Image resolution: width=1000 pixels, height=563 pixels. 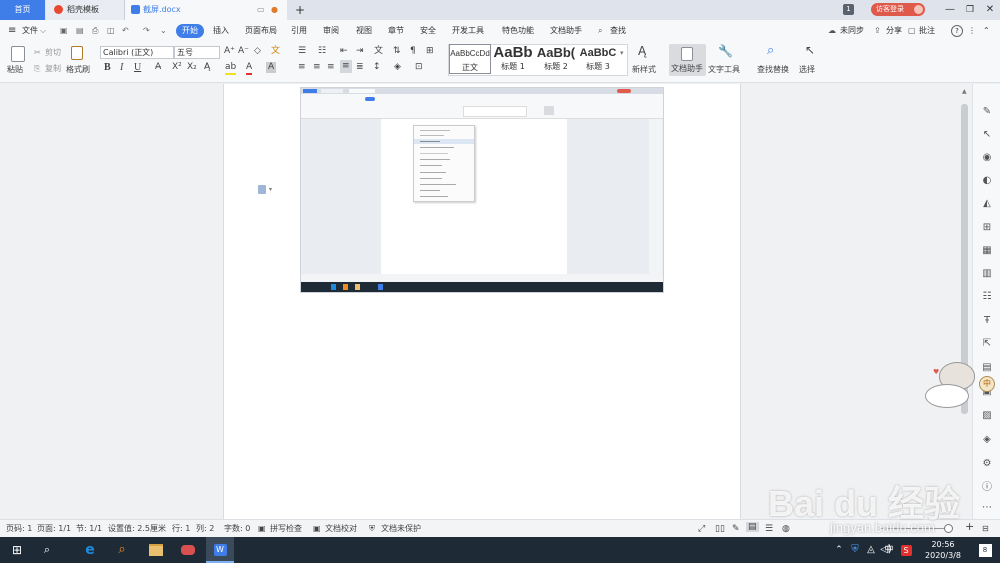 What do you see at coordinates (89, 529) in the screenshot?
I see `status-section: 节: 1/1` at bounding box center [89, 529].